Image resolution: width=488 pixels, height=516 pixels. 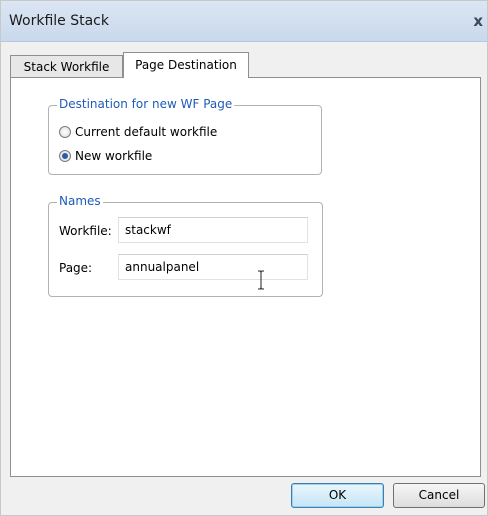 What do you see at coordinates (146, 132) in the screenshot?
I see `radio-label-current-default: Current default workfile` at bounding box center [146, 132].